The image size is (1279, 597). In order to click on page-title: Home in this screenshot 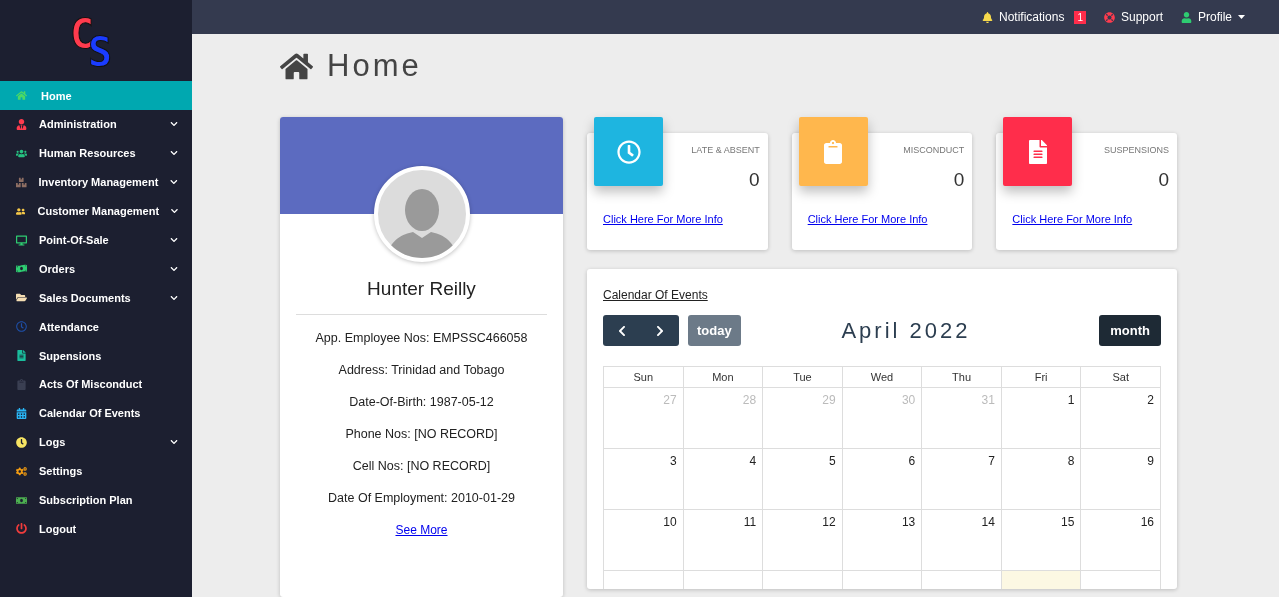, I will do `click(374, 66)`.